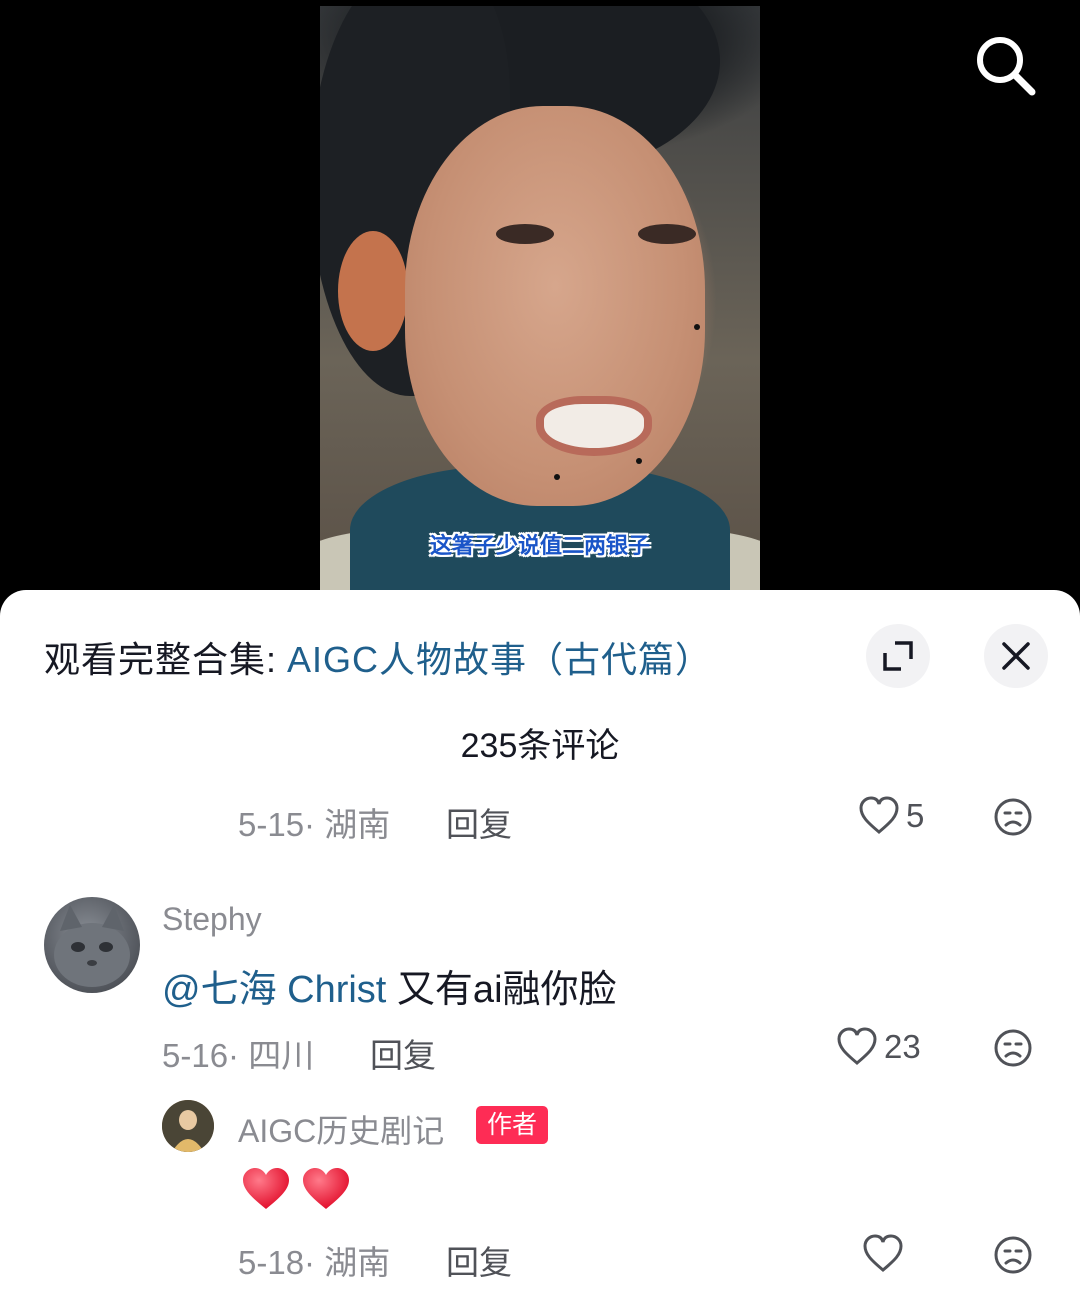  What do you see at coordinates (212, 919) in the screenshot?
I see `comment-username: Stephy` at bounding box center [212, 919].